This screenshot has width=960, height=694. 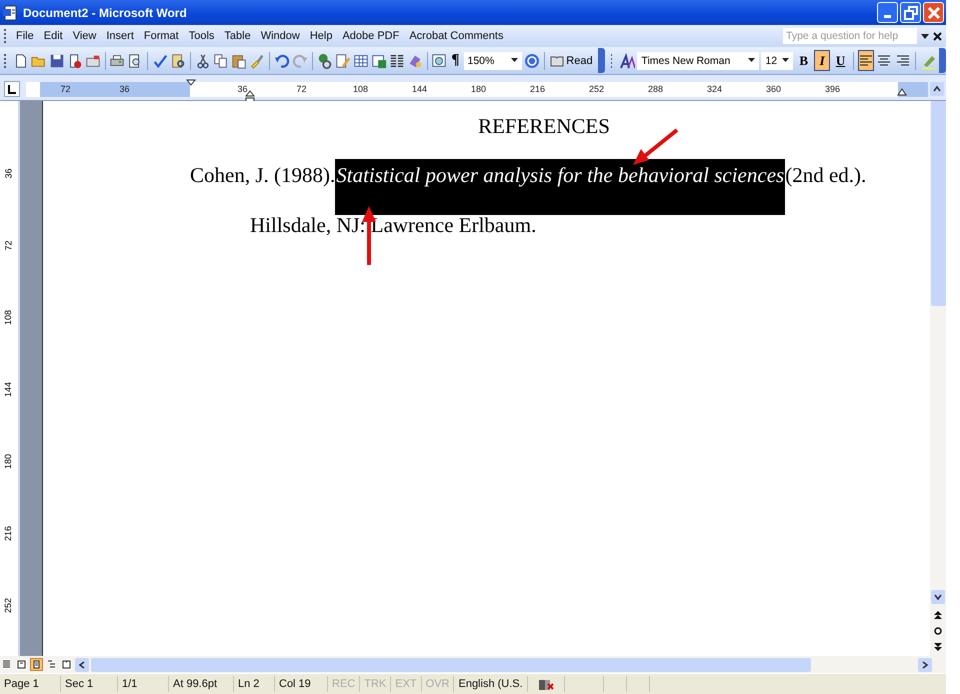 What do you see at coordinates (30, 684) in the screenshot?
I see `status-item: Page 1` at bounding box center [30, 684].